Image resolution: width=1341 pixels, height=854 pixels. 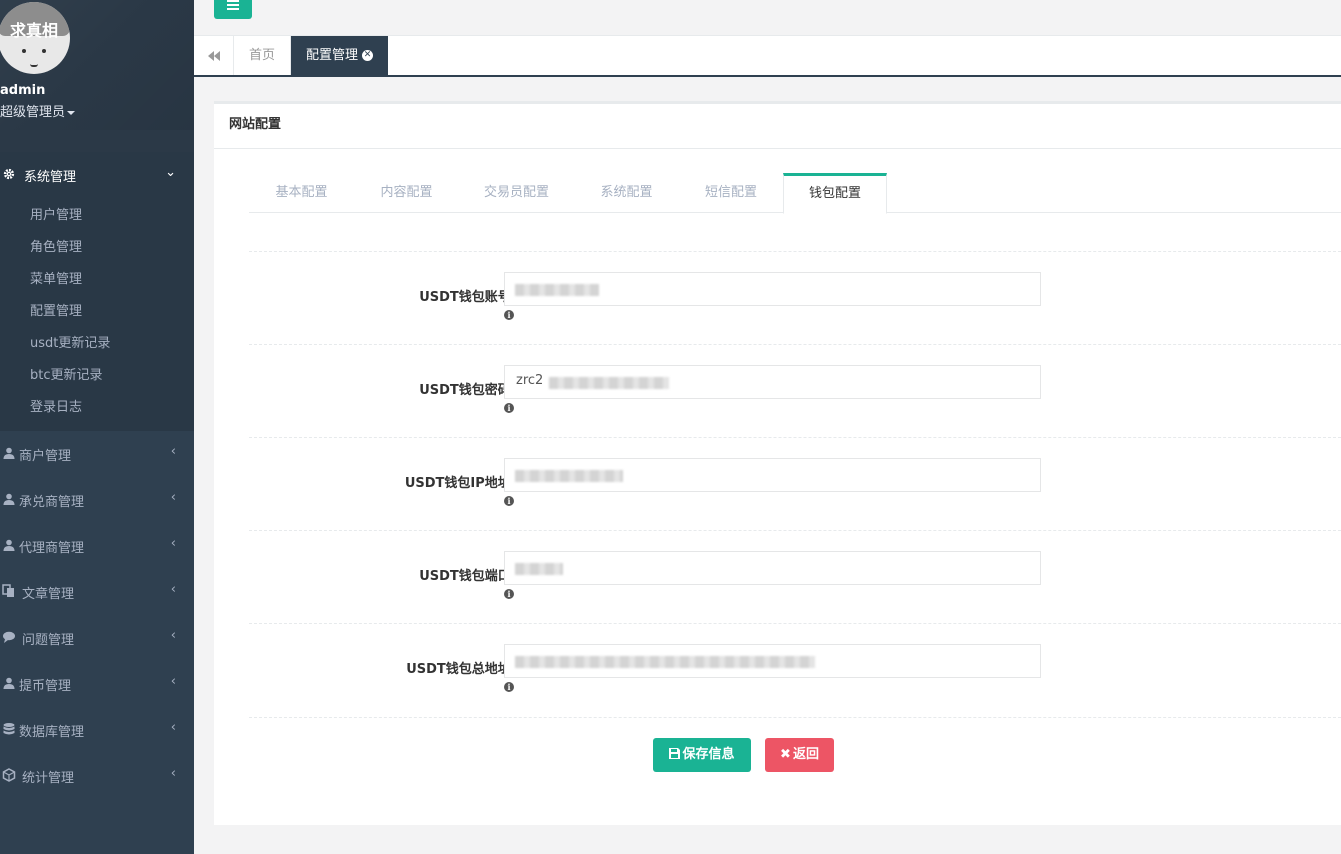 I want to click on menu-toggle-button, so click(x=233, y=9).